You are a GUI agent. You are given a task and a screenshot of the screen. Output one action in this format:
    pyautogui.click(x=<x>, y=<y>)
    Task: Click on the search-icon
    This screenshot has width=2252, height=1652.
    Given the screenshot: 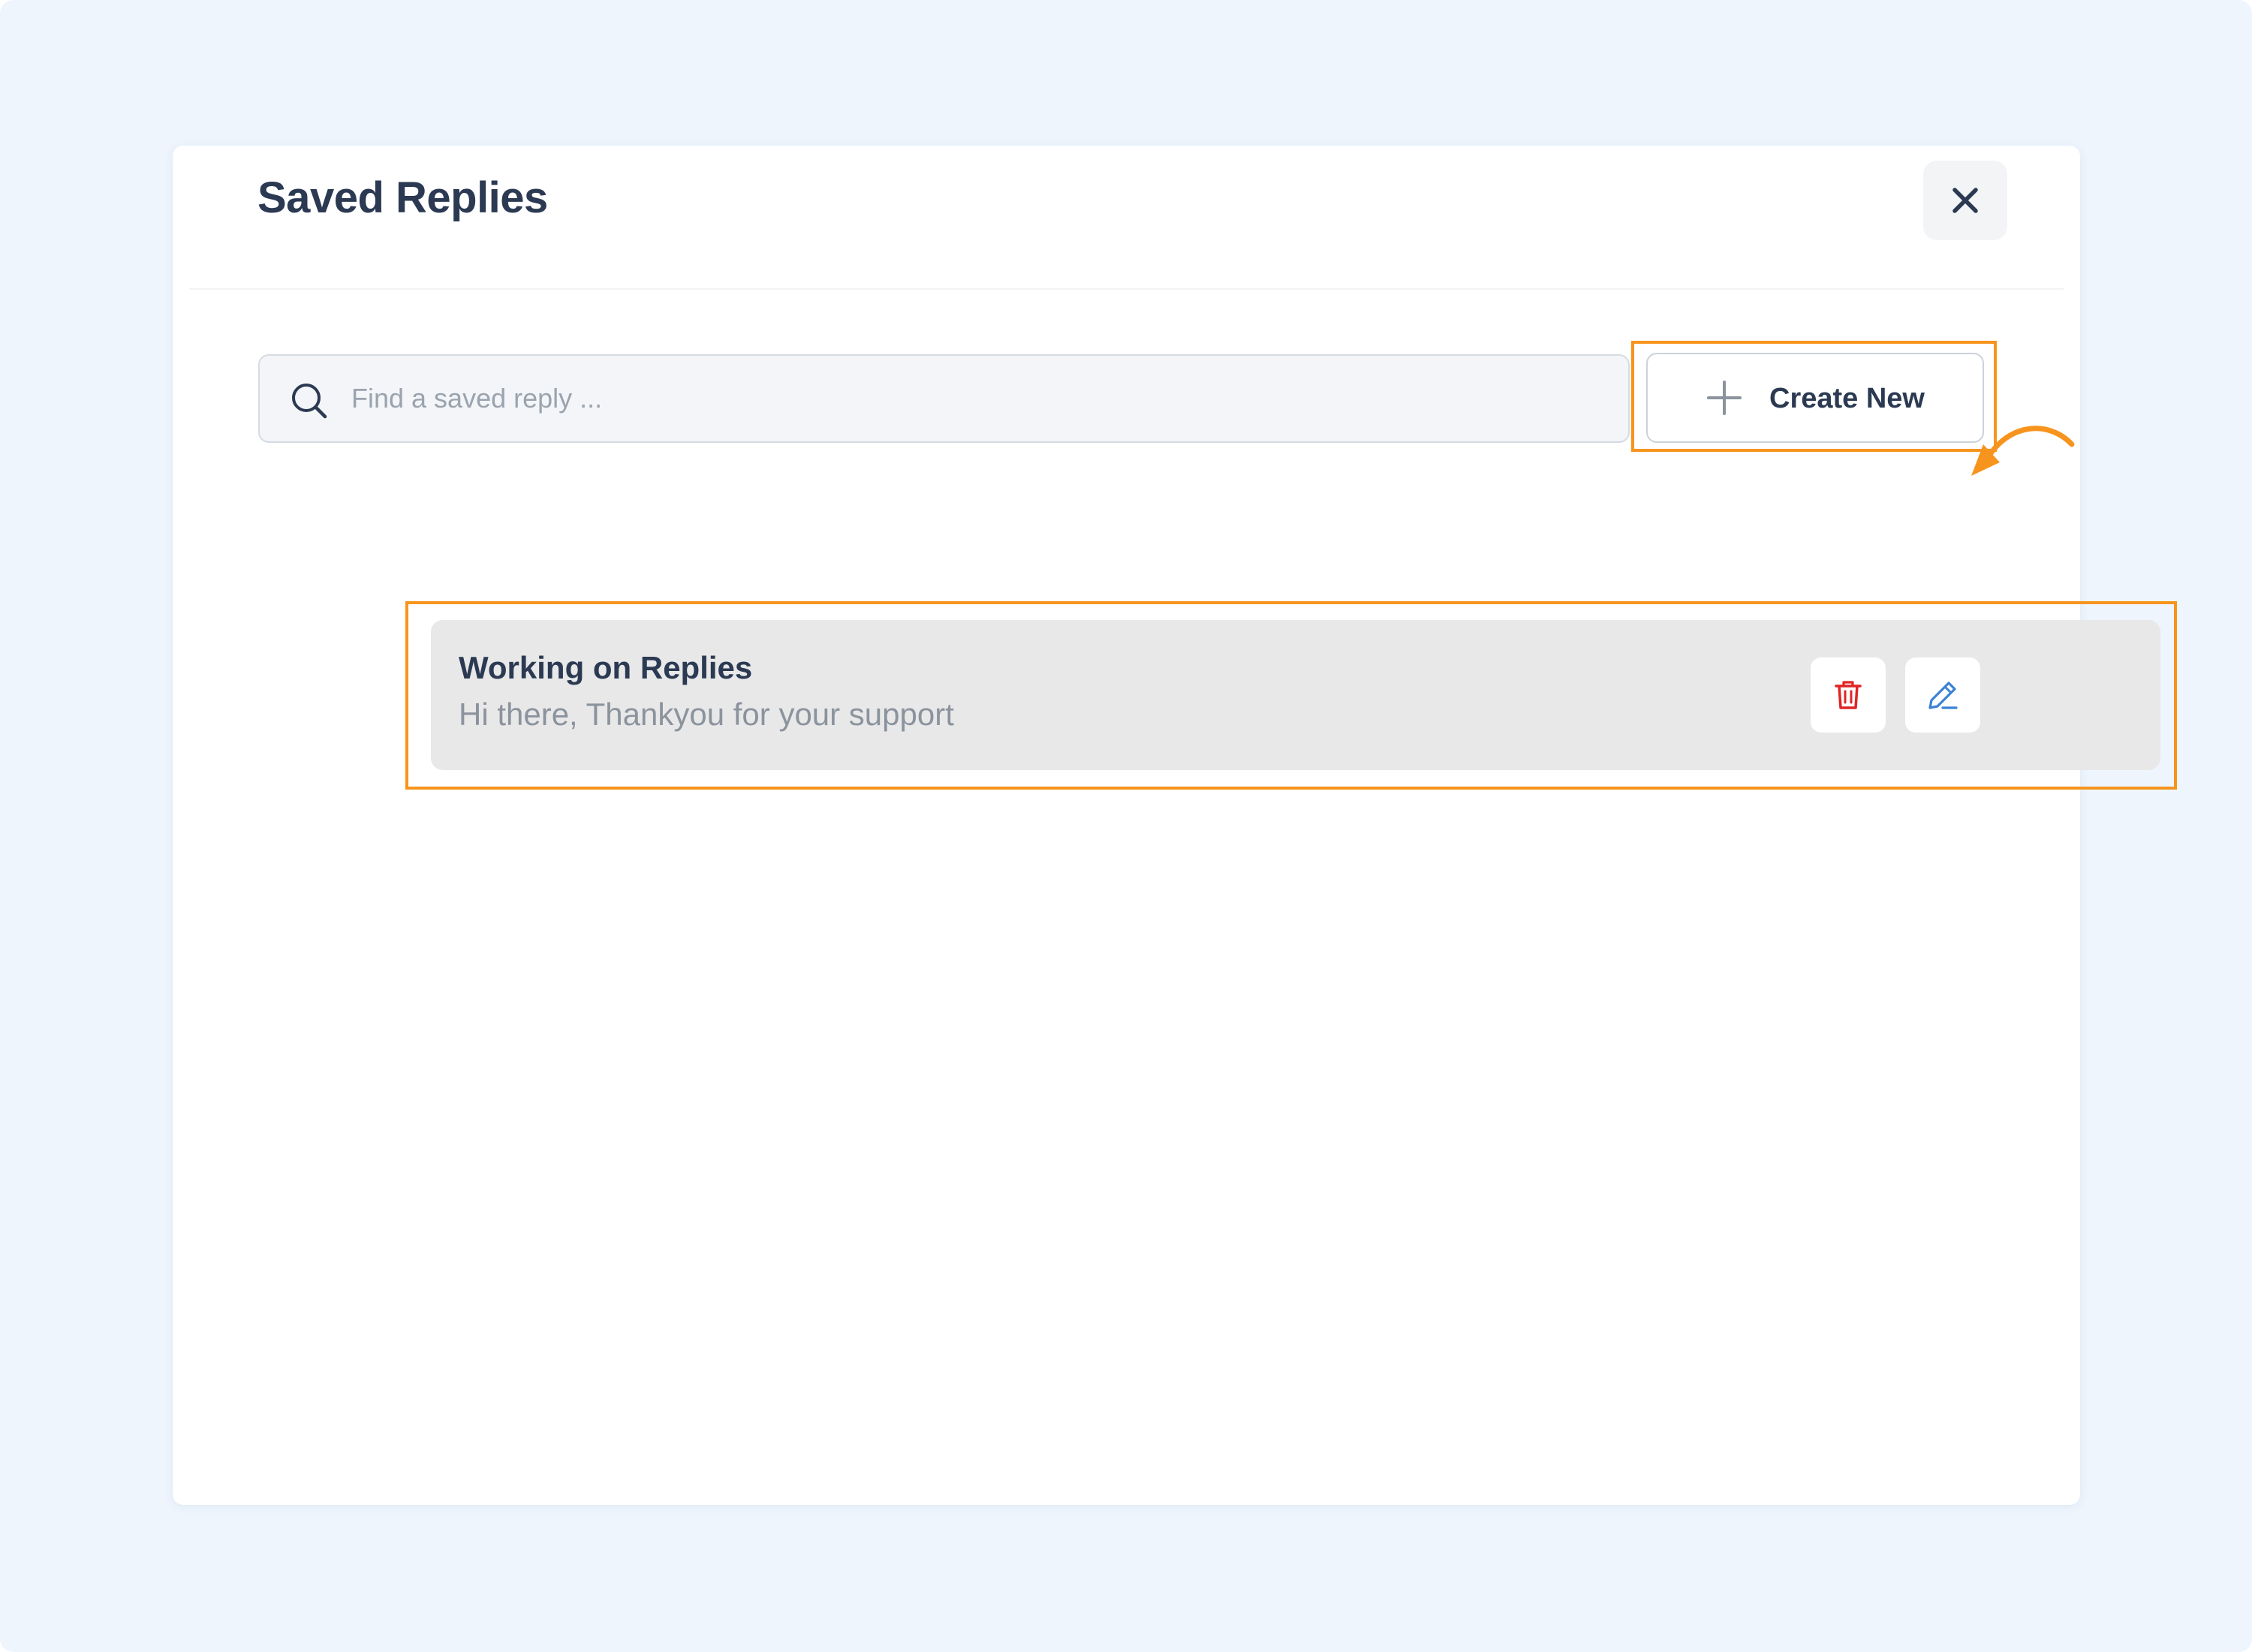 What is the action you would take?
    pyautogui.click(x=309, y=401)
    